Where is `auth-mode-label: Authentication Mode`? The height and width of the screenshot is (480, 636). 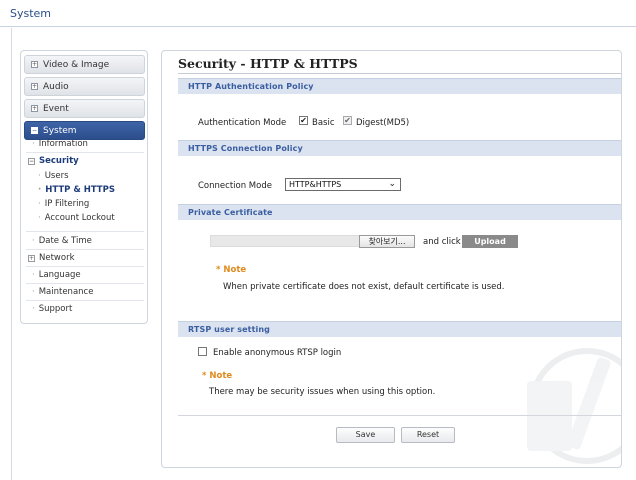 auth-mode-label: Authentication Mode is located at coordinates (242, 123).